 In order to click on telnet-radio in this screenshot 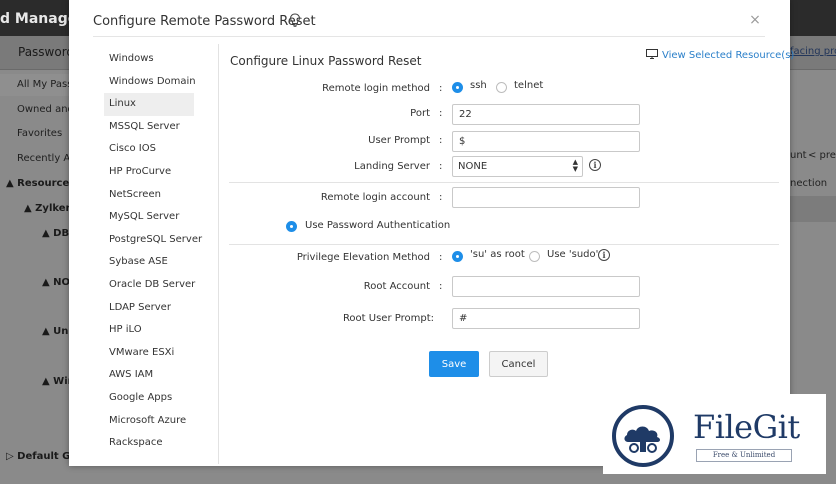, I will do `click(501, 87)`.